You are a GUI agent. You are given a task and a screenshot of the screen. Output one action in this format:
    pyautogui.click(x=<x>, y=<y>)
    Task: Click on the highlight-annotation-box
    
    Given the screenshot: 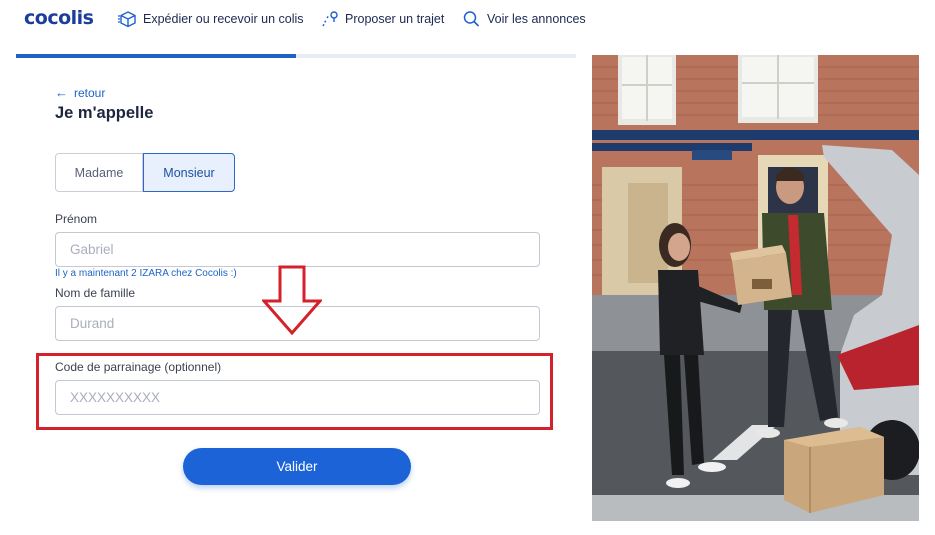 What is the action you would take?
    pyautogui.click(x=294, y=391)
    